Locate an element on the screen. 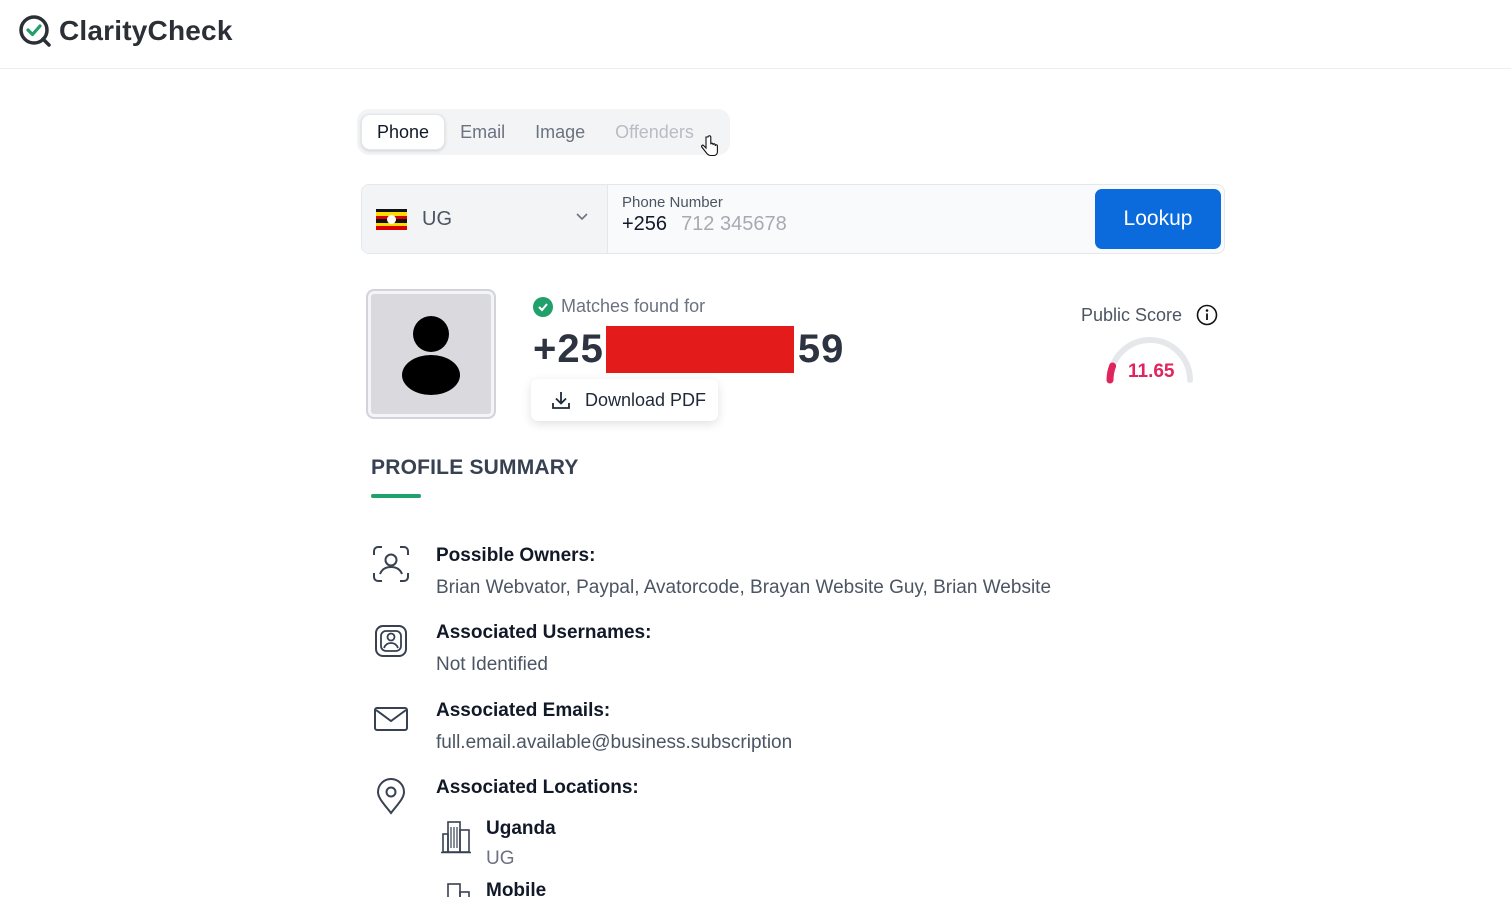 This screenshot has height=897, width=1511. tab-phone: Phone is located at coordinates (403, 132).